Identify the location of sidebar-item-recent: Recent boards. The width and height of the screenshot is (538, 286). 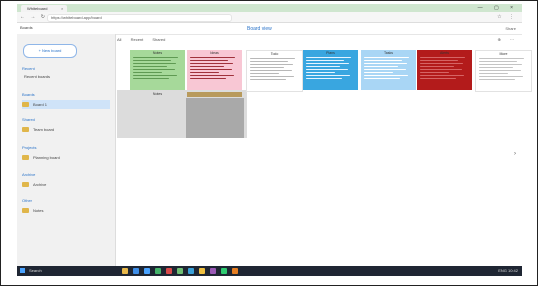
(67, 76).